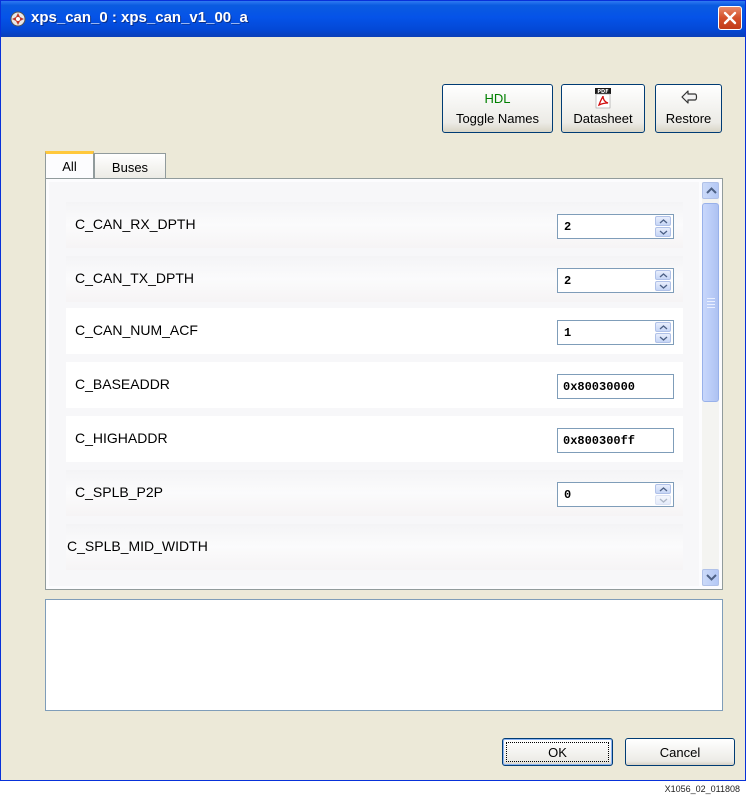  Describe the element at coordinates (615, 494) in the screenshot. I see `c-splb-p2p-spinner: 0` at that location.